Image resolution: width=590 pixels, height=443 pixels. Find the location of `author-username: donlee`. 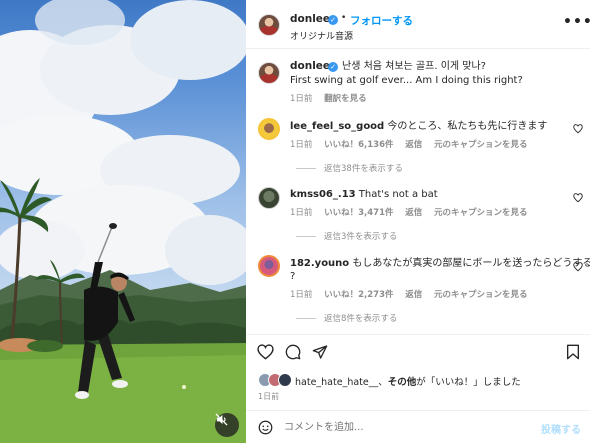

author-username: donlee is located at coordinates (310, 19).